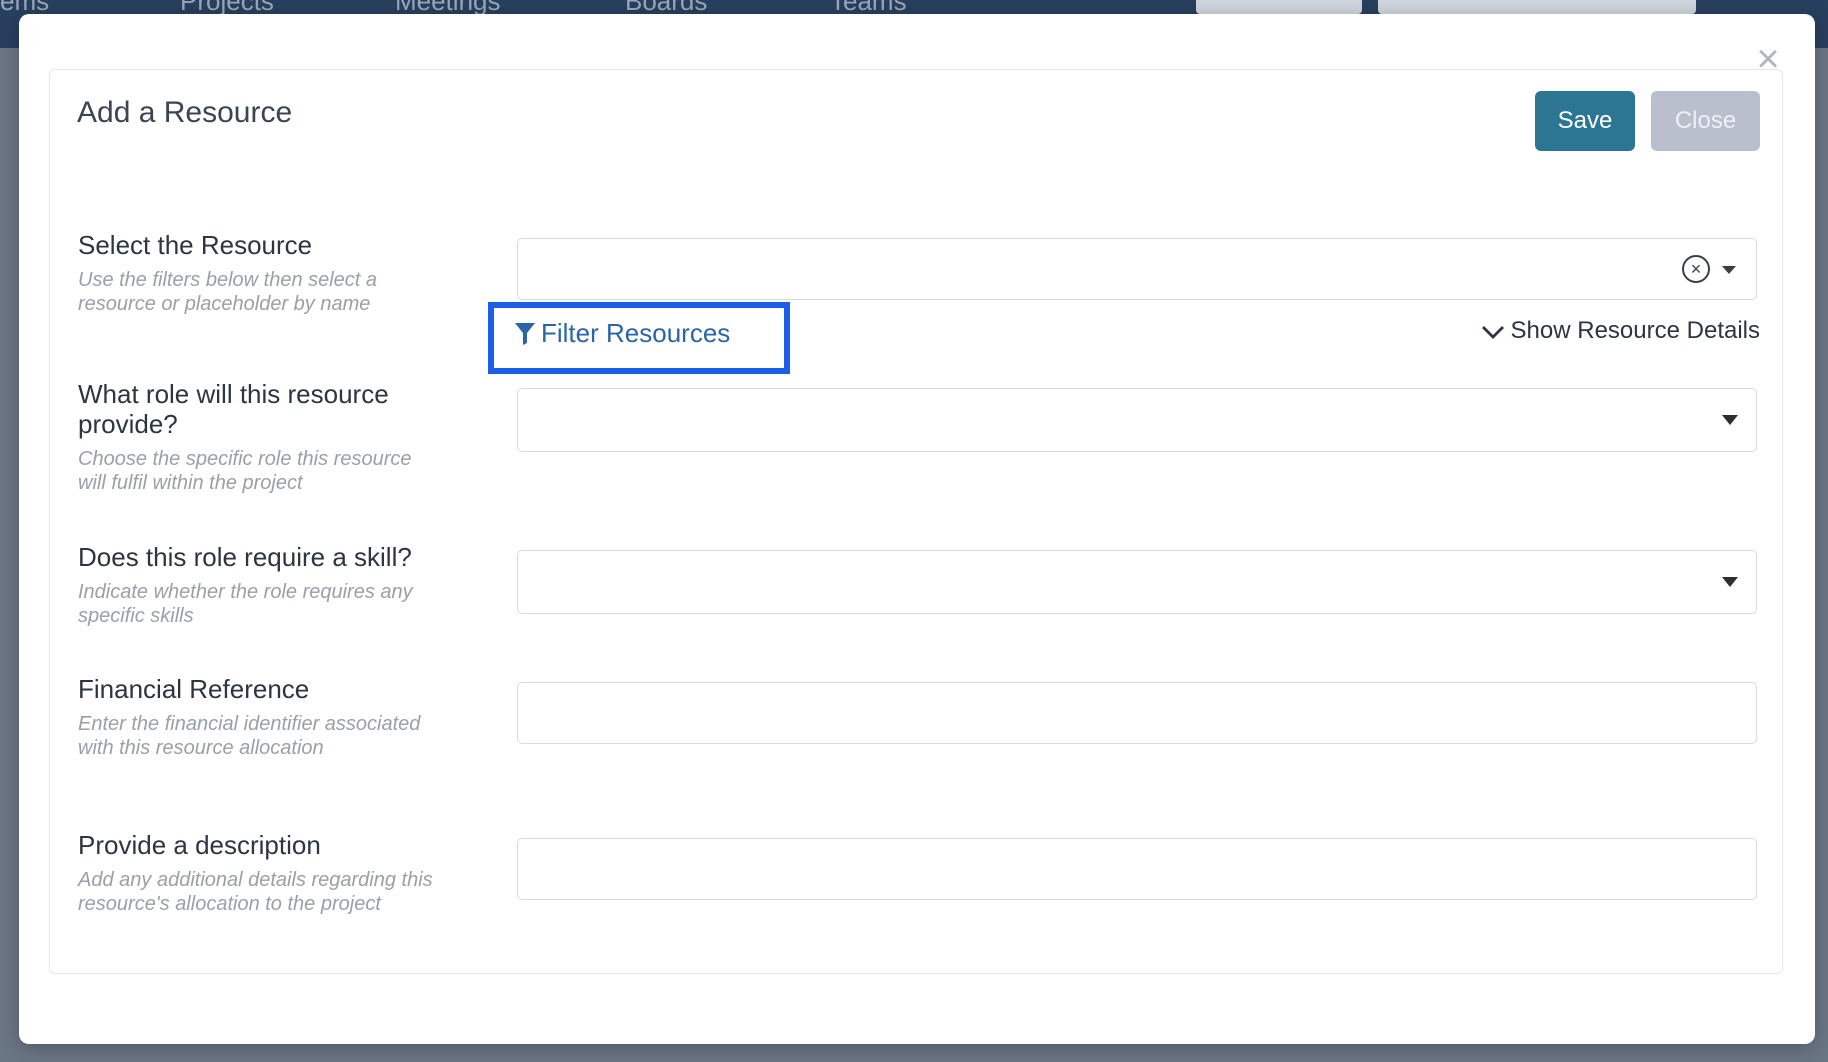 The width and height of the screenshot is (1828, 1062). I want to click on close-button: Close, so click(1705, 121).